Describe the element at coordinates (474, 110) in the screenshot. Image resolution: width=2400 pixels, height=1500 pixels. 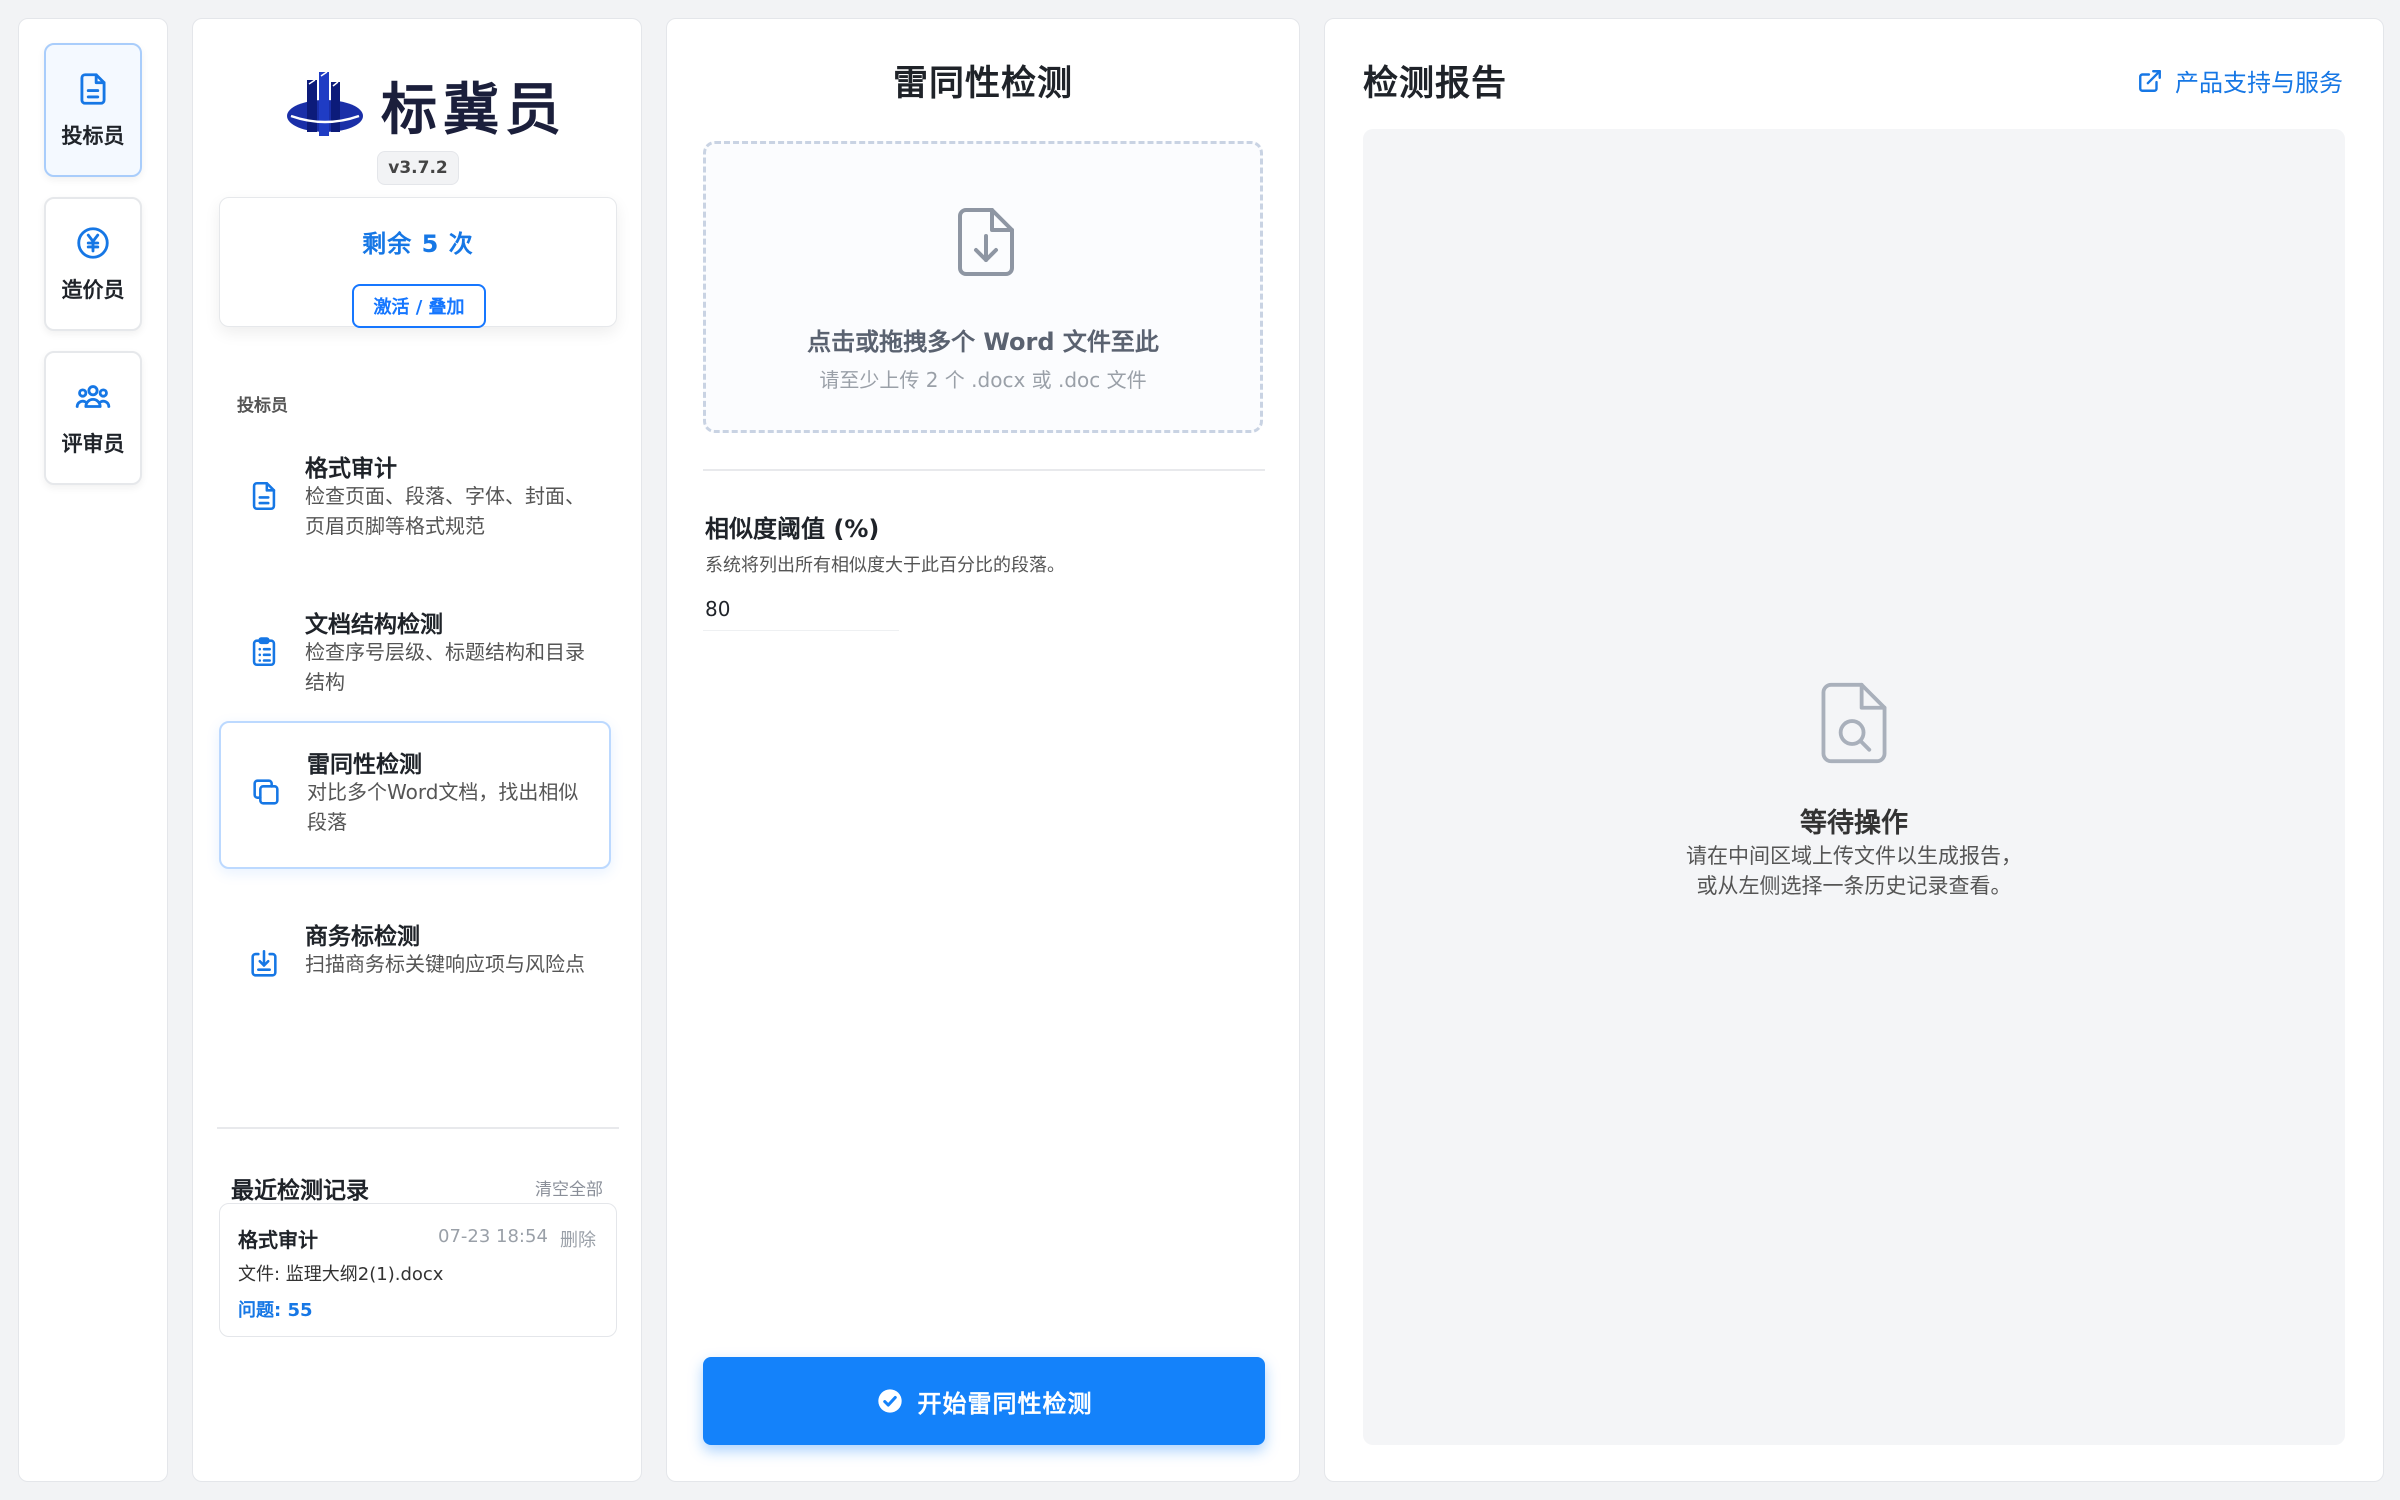
I see `brand-name: 标冀员` at that location.